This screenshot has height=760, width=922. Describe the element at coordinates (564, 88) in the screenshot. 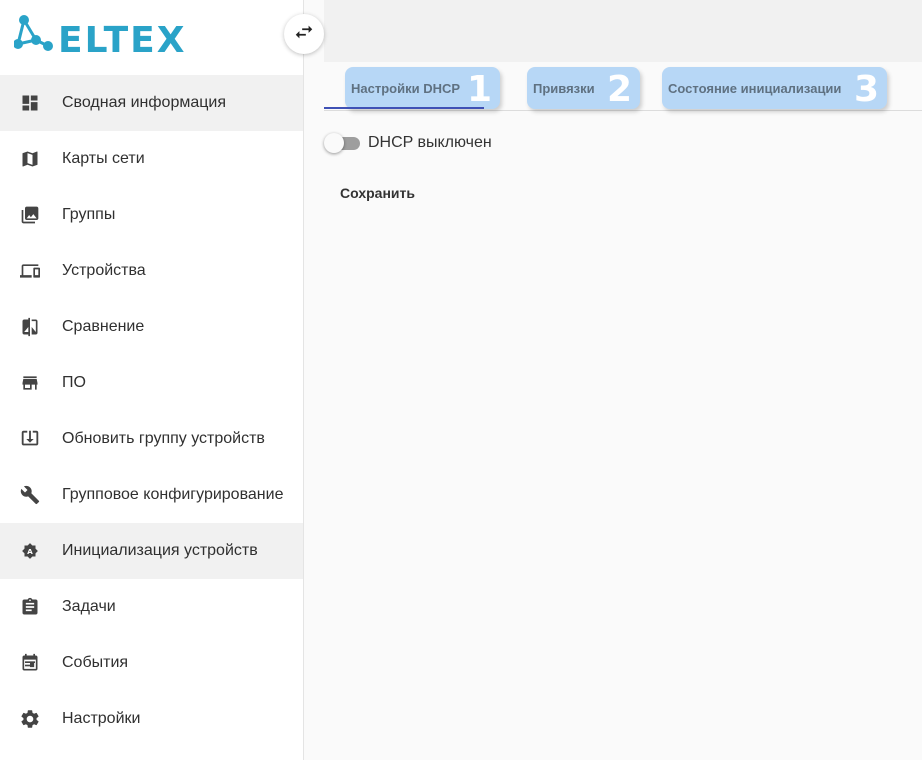

I see `tab-label: Привязки` at that location.